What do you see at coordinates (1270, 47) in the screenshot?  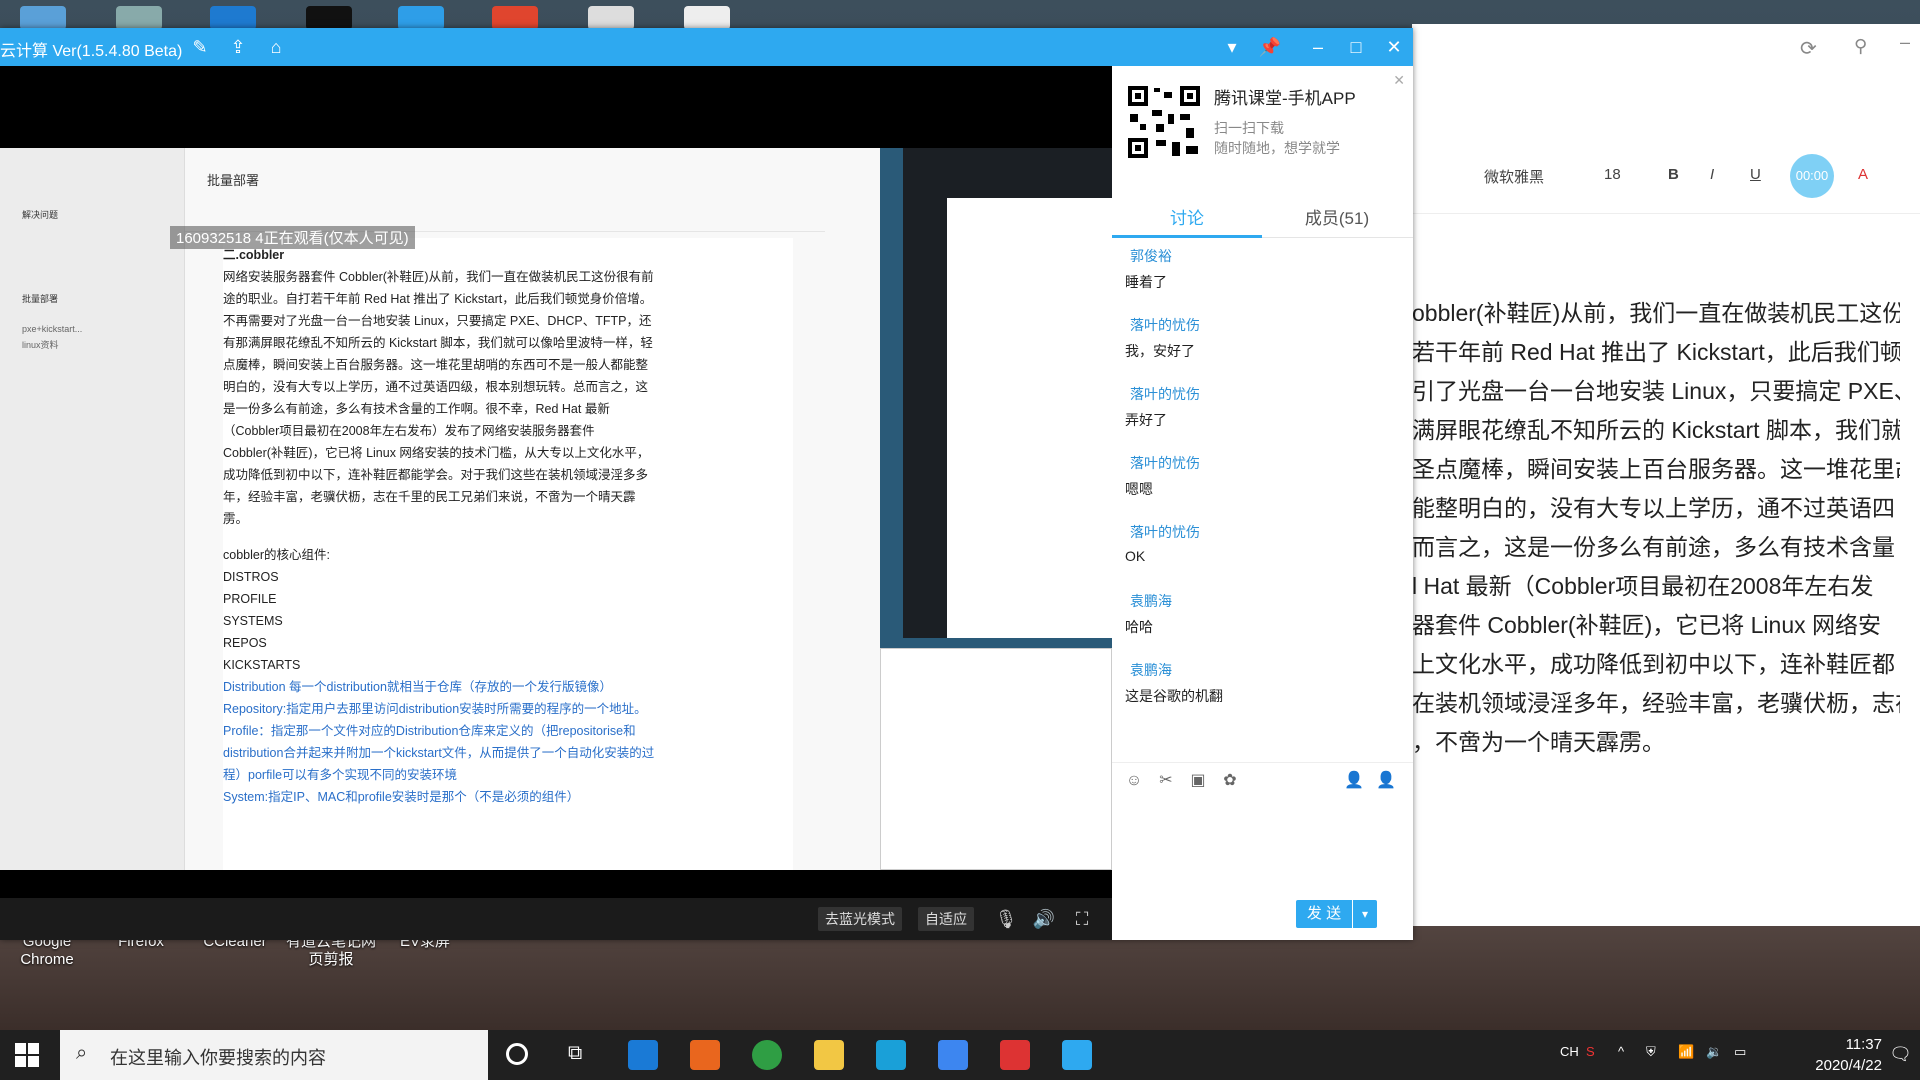 I see `pin-icon: 📌` at bounding box center [1270, 47].